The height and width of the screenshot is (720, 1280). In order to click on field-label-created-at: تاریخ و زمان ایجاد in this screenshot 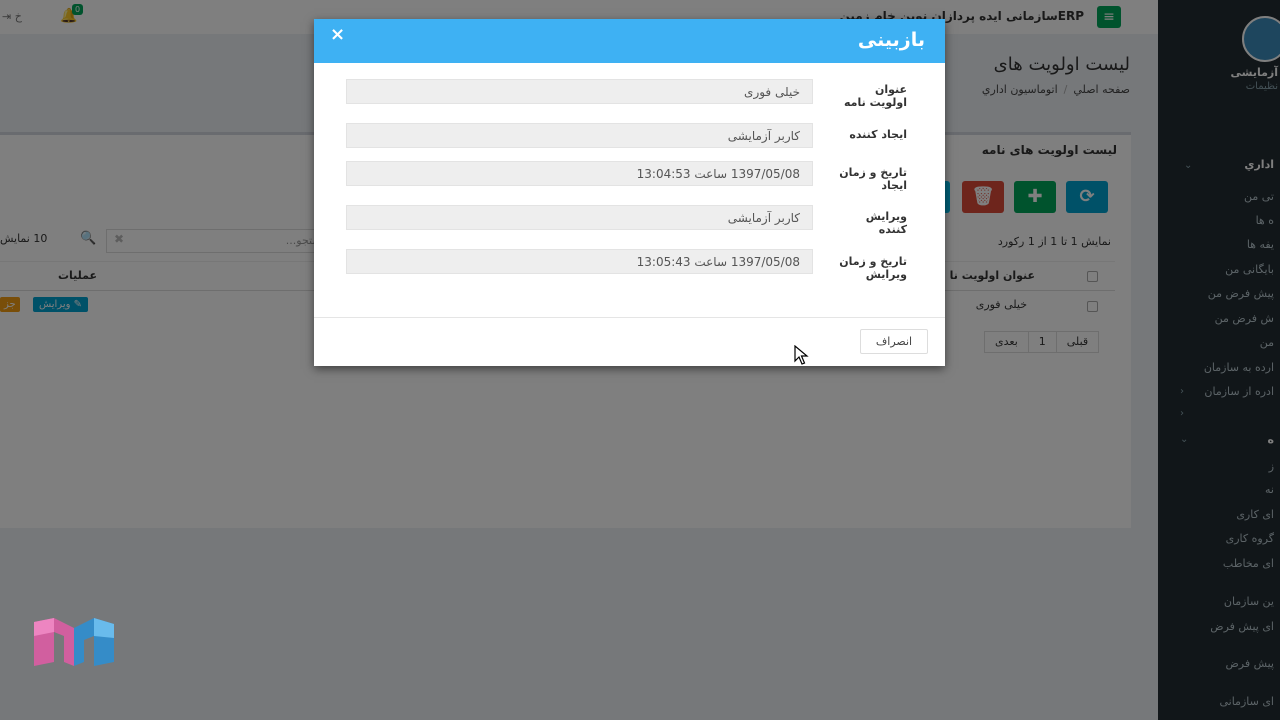, I will do `click(873, 179)`.